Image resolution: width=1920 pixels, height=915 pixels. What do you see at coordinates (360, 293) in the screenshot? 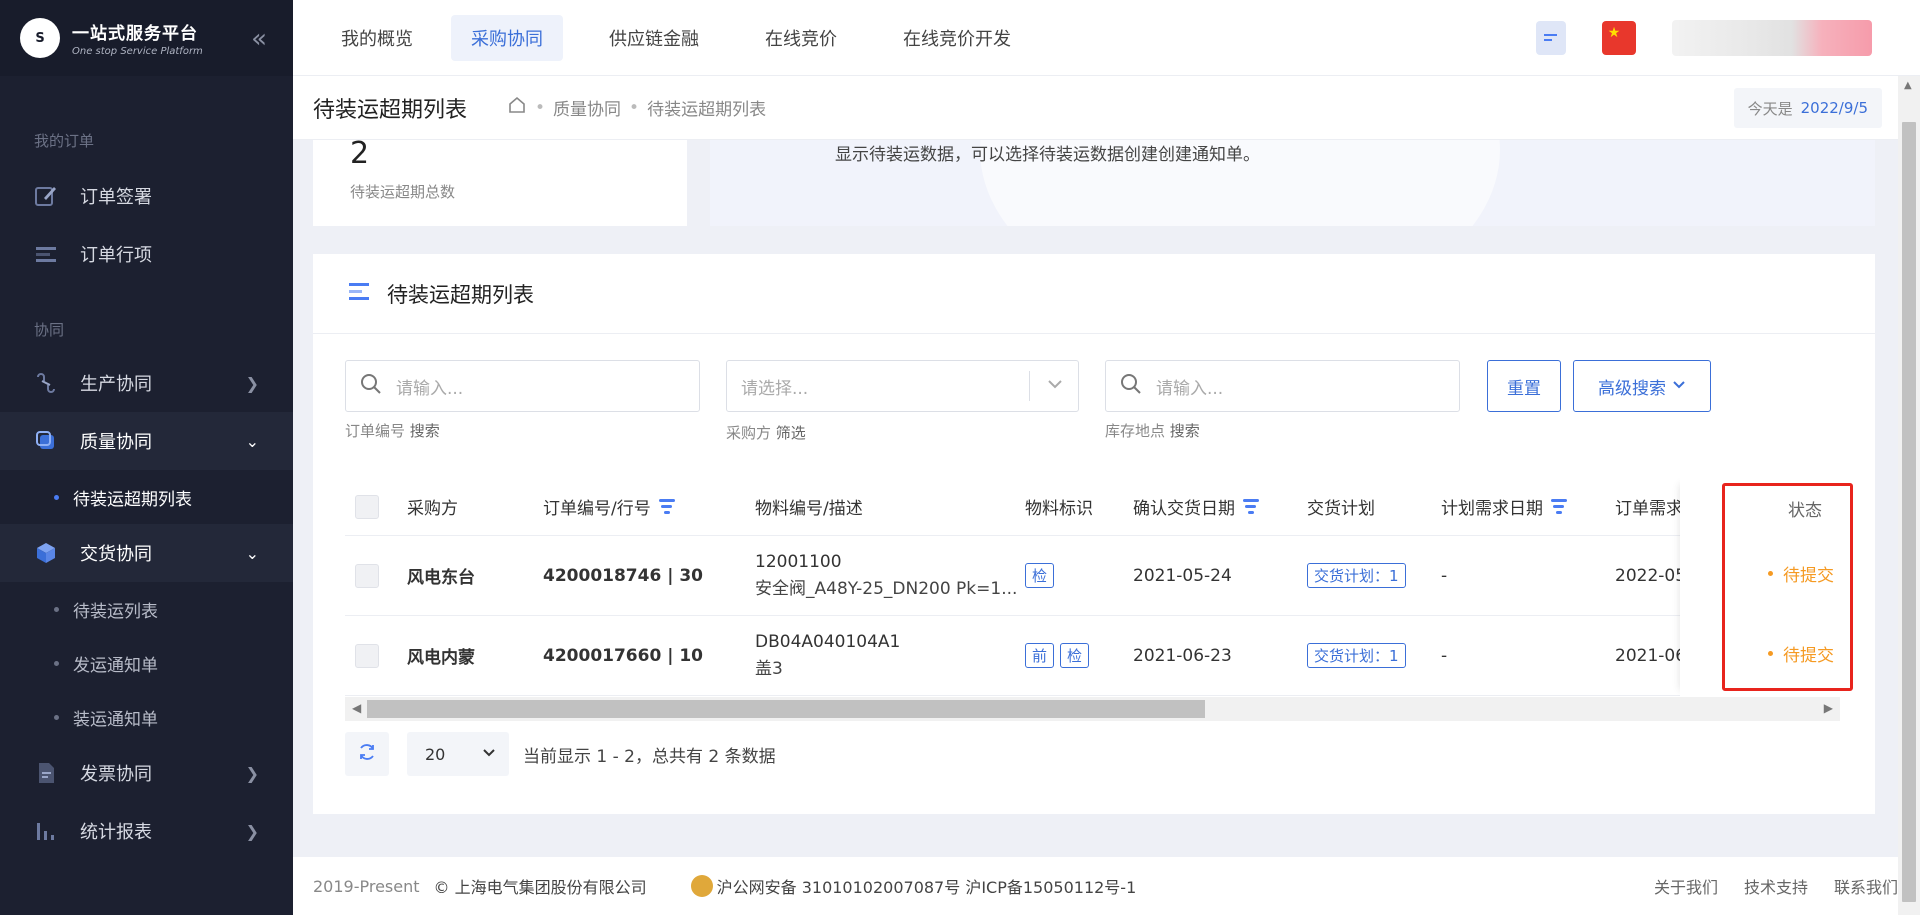
I see `list-icon` at bounding box center [360, 293].